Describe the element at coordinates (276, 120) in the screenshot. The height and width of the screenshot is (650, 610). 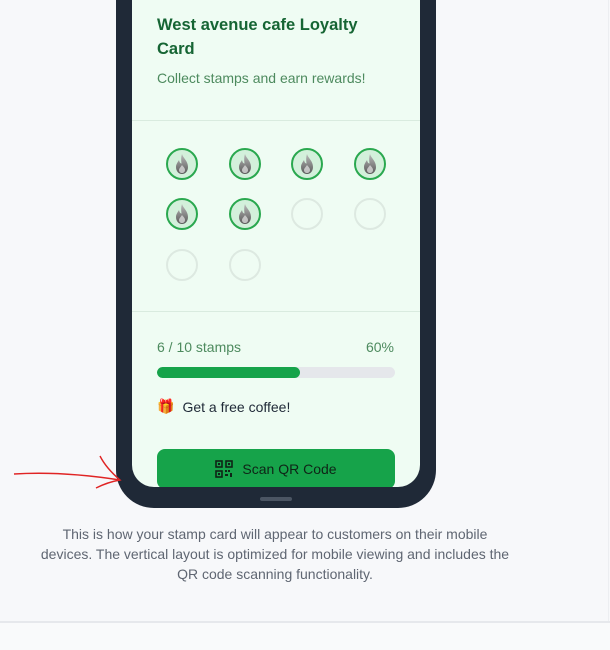
I see `divider-top` at that location.